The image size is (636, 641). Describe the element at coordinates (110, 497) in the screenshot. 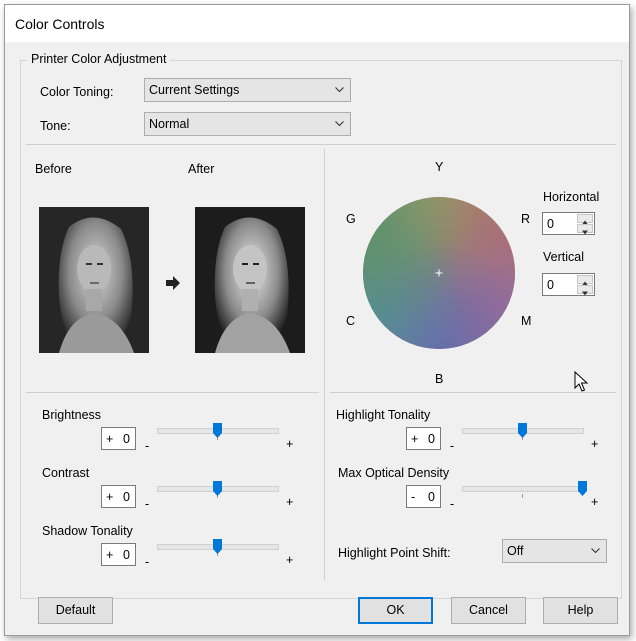

I see `contrast-sign: +` at that location.